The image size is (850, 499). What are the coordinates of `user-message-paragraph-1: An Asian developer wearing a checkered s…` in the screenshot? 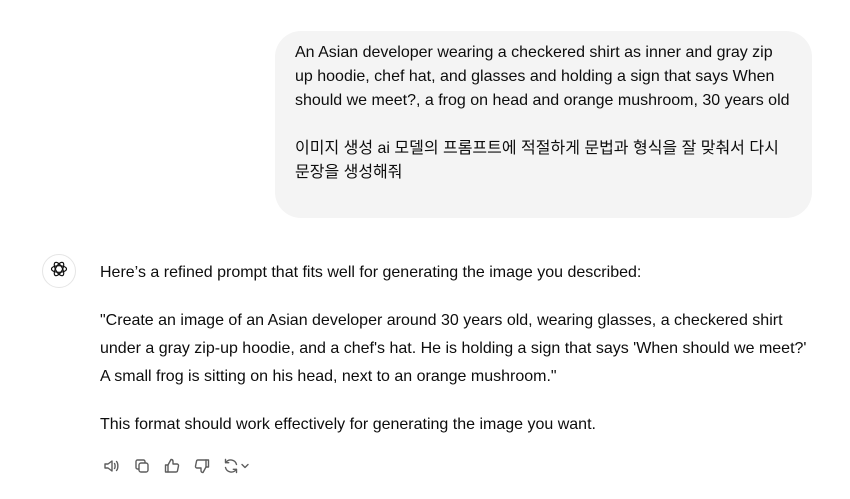 It's located at (542, 76).